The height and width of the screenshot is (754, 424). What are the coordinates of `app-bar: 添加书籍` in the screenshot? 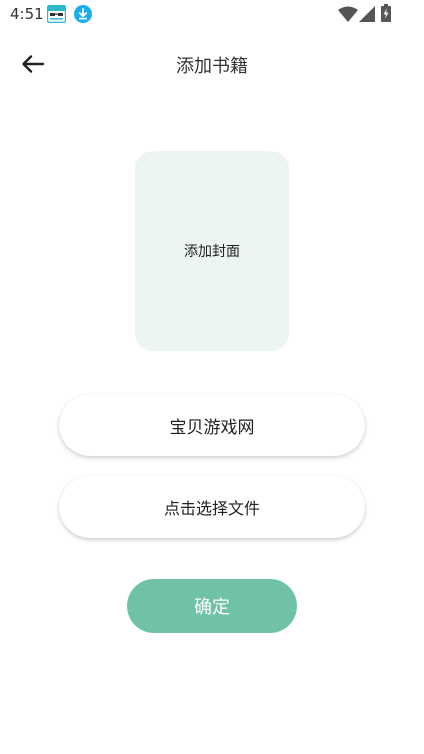 It's located at (212, 64).